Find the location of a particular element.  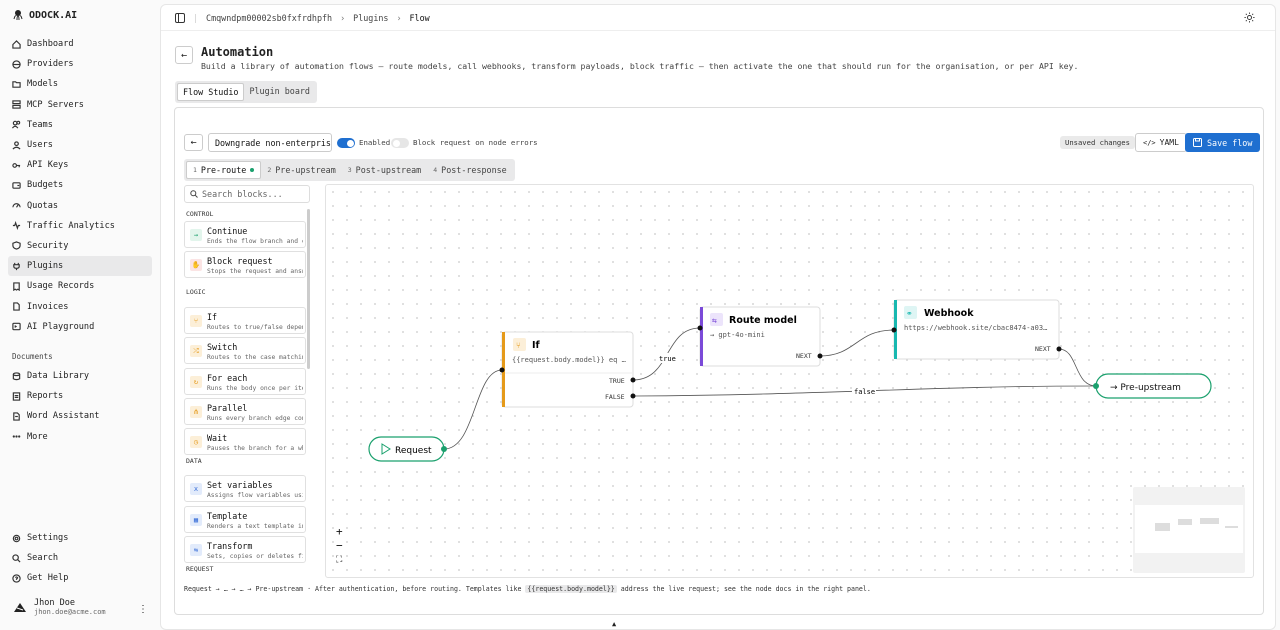

studio-back-button: ← is located at coordinates (193, 142).